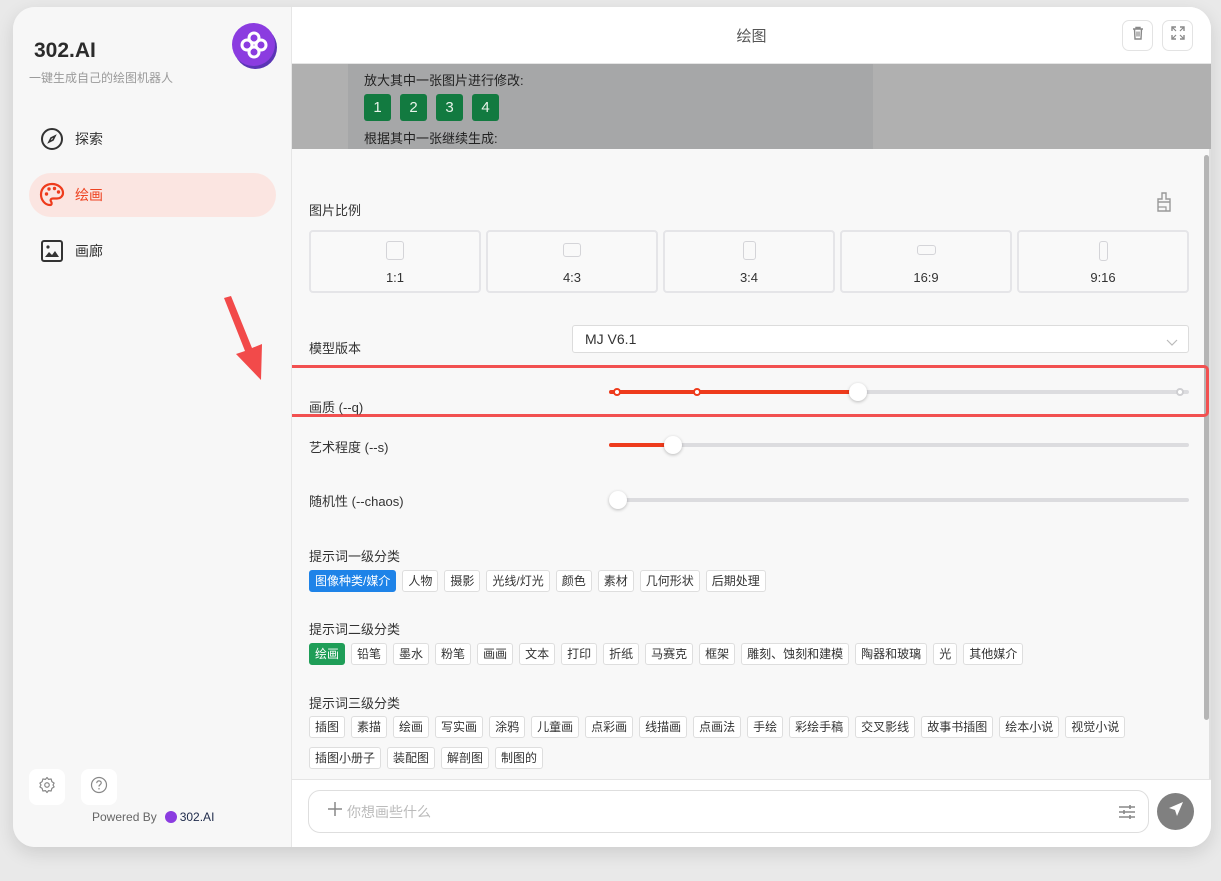 Image resolution: width=1221 pixels, height=881 pixels. What do you see at coordinates (152, 195) in the screenshot?
I see `sidebar-item-draw: 绘画` at bounding box center [152, 195].